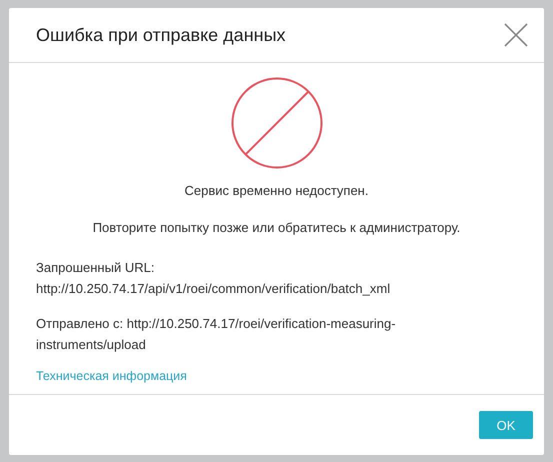 This screenshot has height=462, width=553. I want to click on dialog-title: Ошибка при отправке данных, so click(161, 35).